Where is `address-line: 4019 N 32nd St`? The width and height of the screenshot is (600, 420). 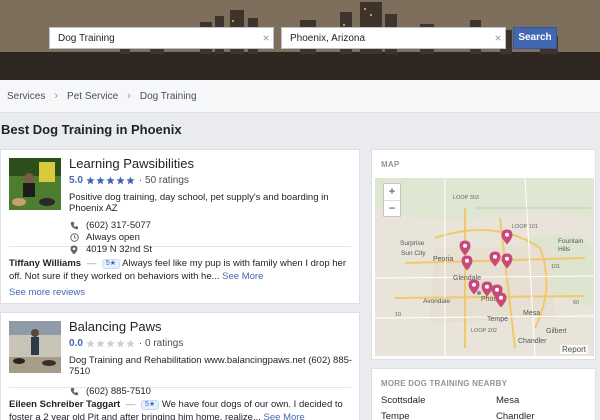 address-line: 4019 N 32nd St is located at coordinates (211, 249).